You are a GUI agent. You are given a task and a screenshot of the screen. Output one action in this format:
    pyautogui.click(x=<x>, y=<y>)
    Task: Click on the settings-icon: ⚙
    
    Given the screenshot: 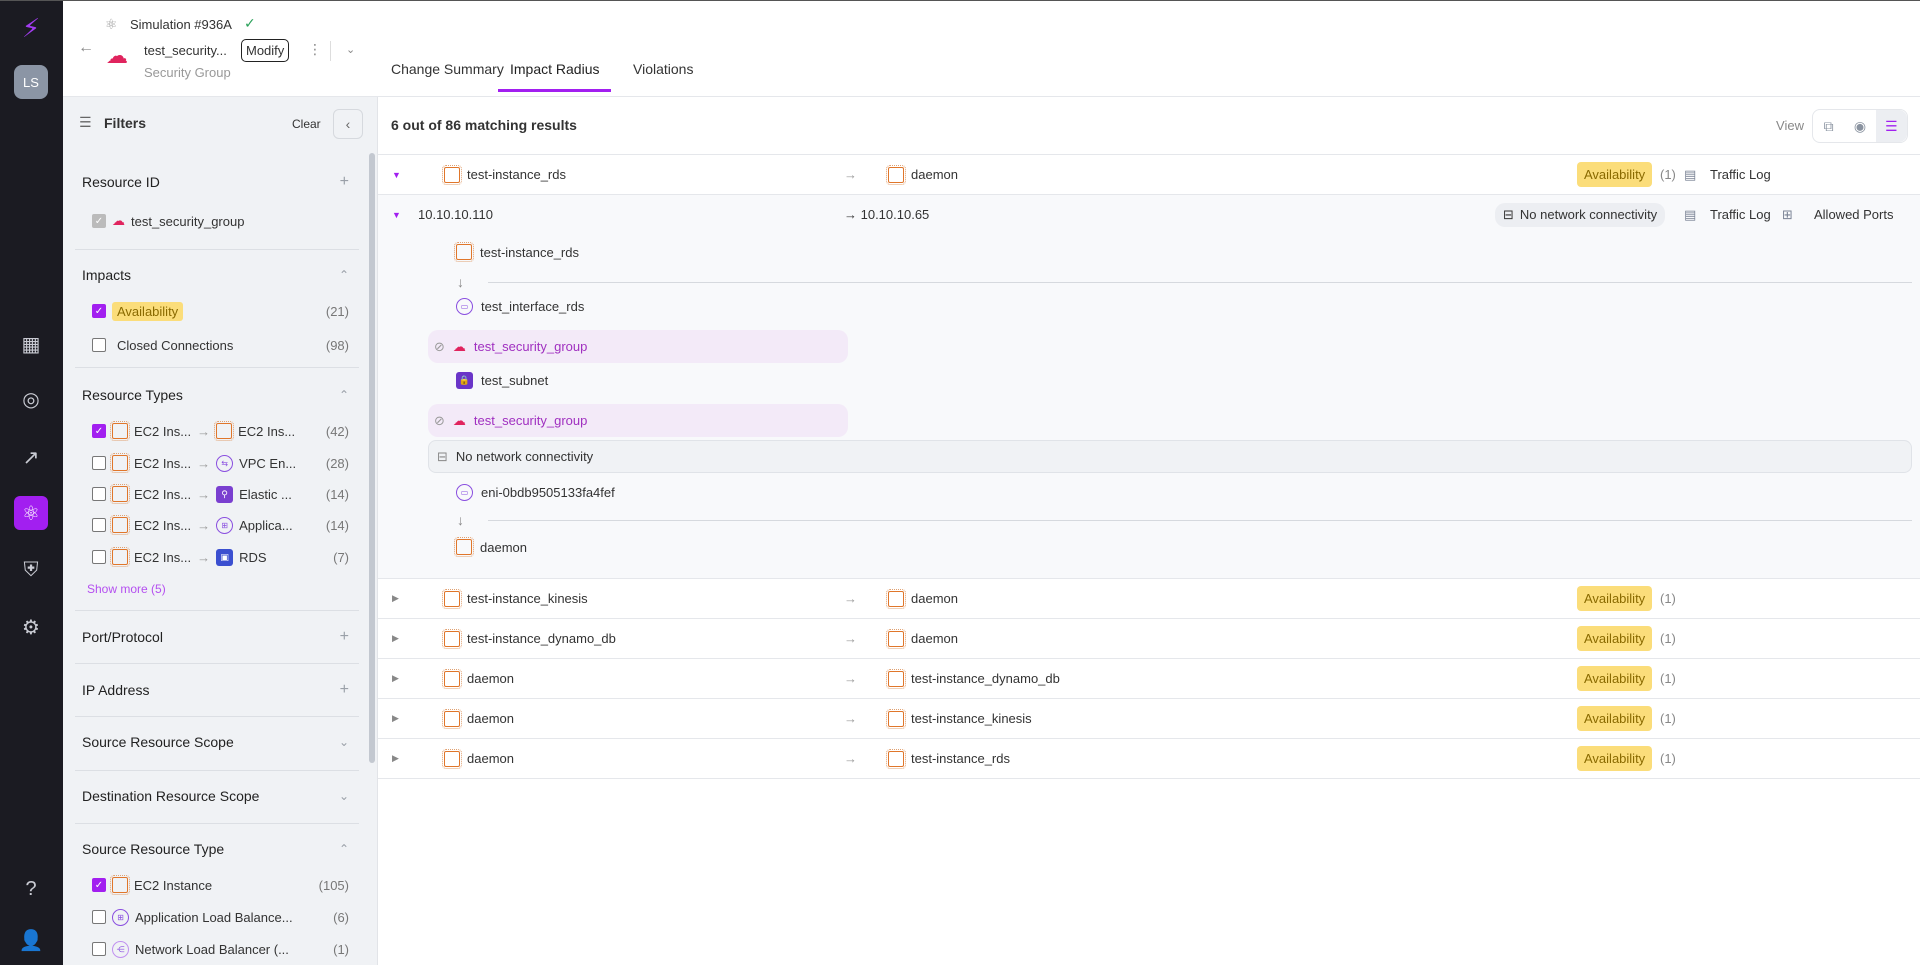 What is the action you would take?
    pyautogui.click(x=31, y=627)
    